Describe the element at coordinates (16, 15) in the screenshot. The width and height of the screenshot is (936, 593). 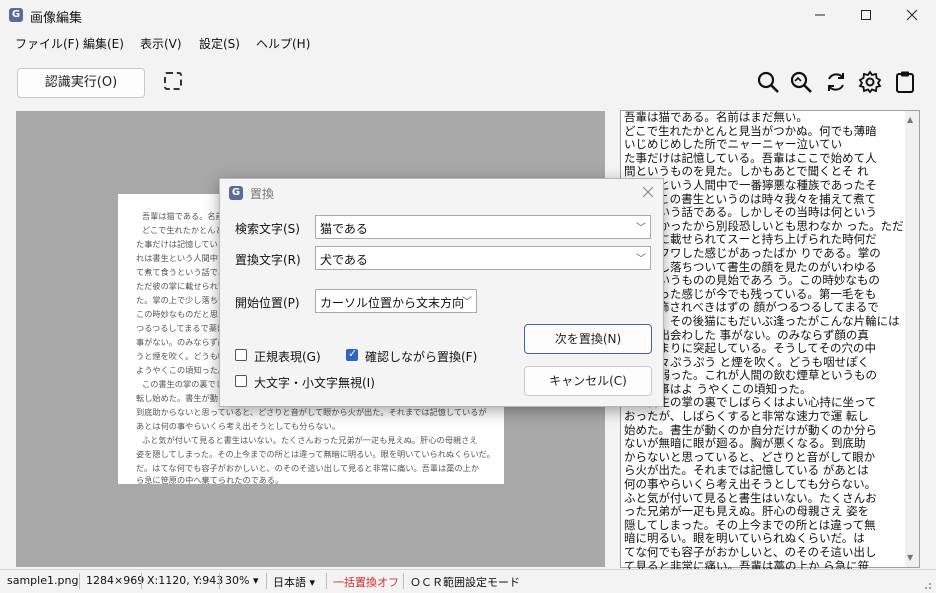
I see `app-icon: G` at that location.